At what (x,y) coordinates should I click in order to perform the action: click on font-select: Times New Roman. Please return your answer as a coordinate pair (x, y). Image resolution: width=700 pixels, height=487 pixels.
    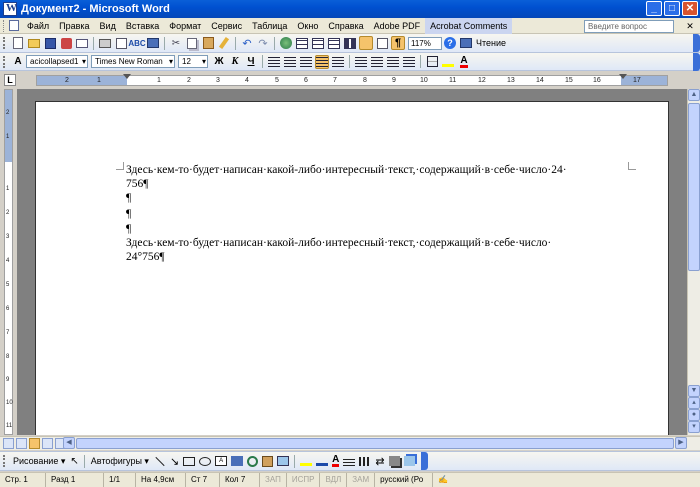
    Looking at the image, I should click on (133, 61).